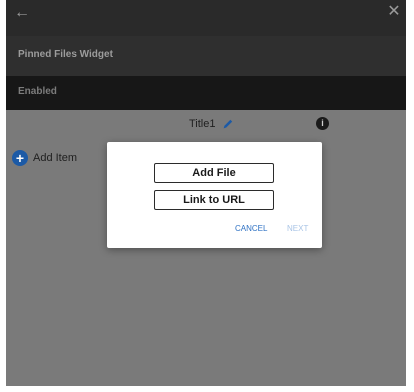 The width and height of the screenshot is (414, 392). What do you see at coordinates (202, 124) in the screenshot?
I see `widget-title: Title1` at bounding box center [202, 124].